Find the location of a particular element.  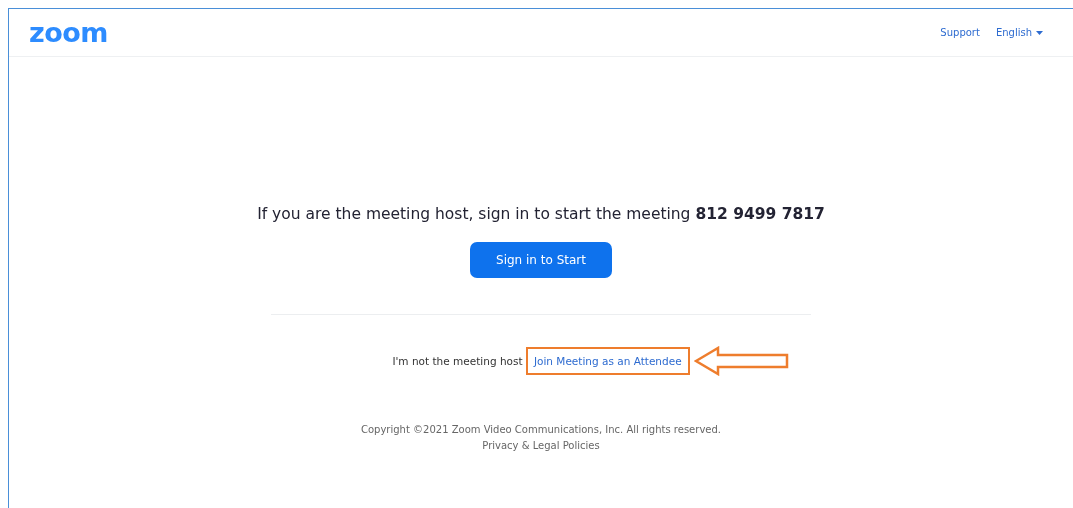

copyright-text: Copyright ©2021 Zoom Video Communications, Inc. All rights reserved. is located at coordinates (541, 430).